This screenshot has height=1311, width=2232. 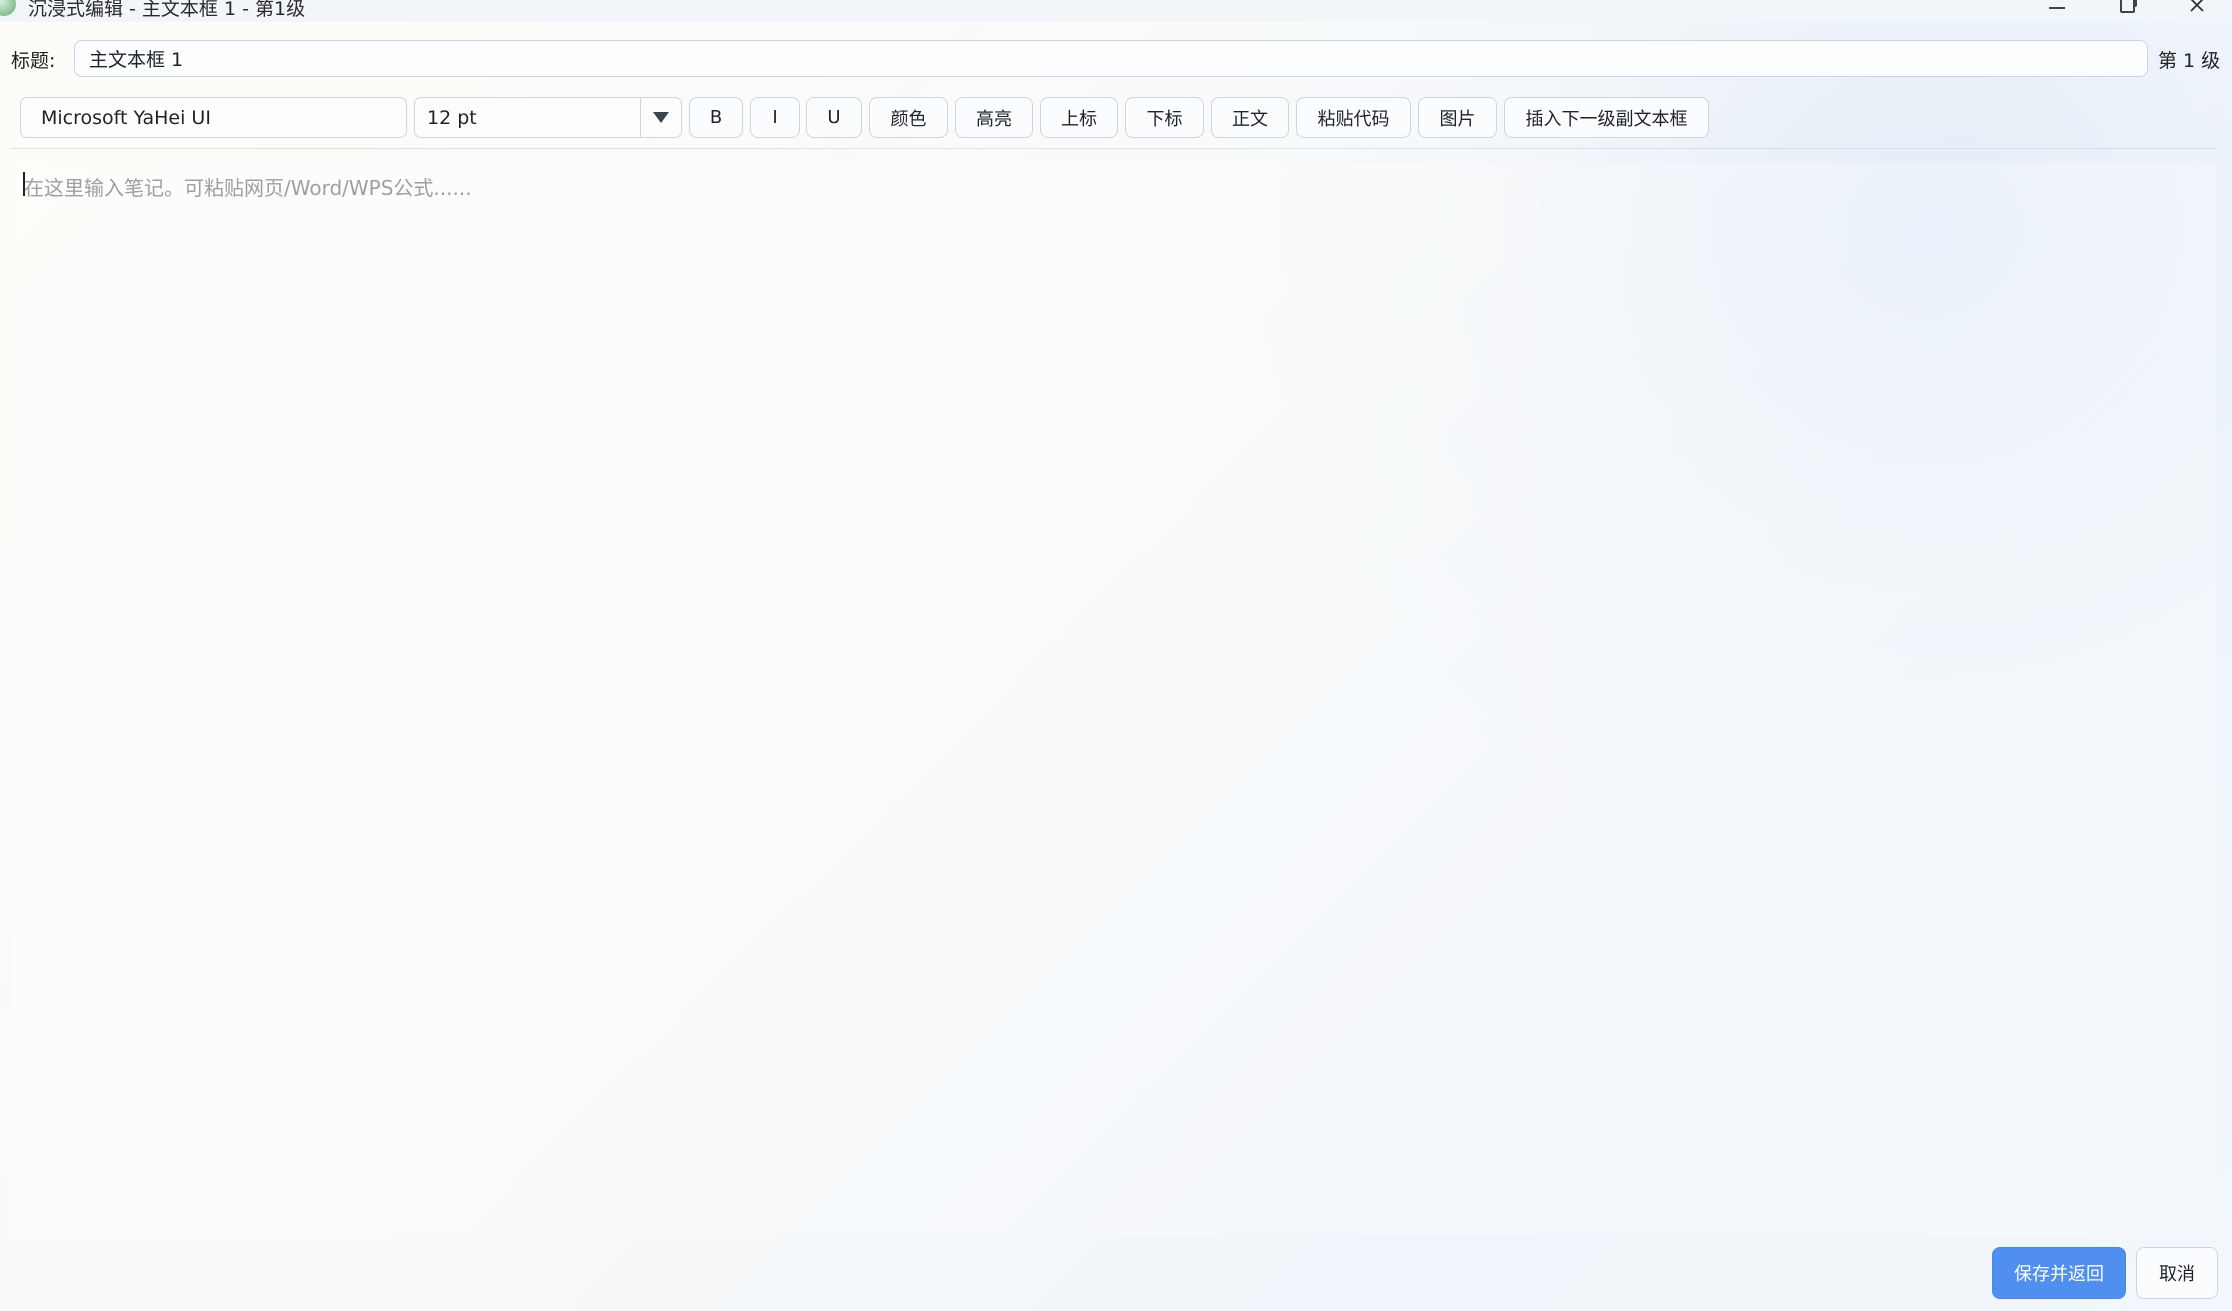 I want to click on app-icon, so click(x=8, y=8).